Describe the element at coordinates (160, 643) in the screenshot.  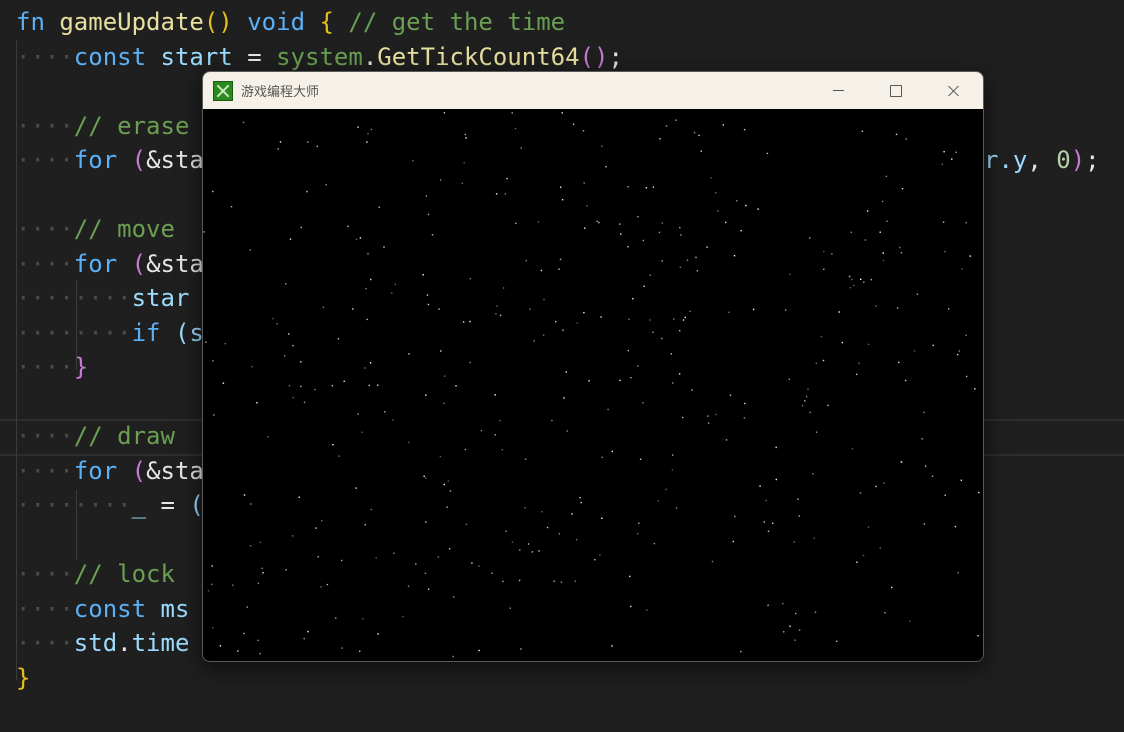
I see `code-token: time` at that location.